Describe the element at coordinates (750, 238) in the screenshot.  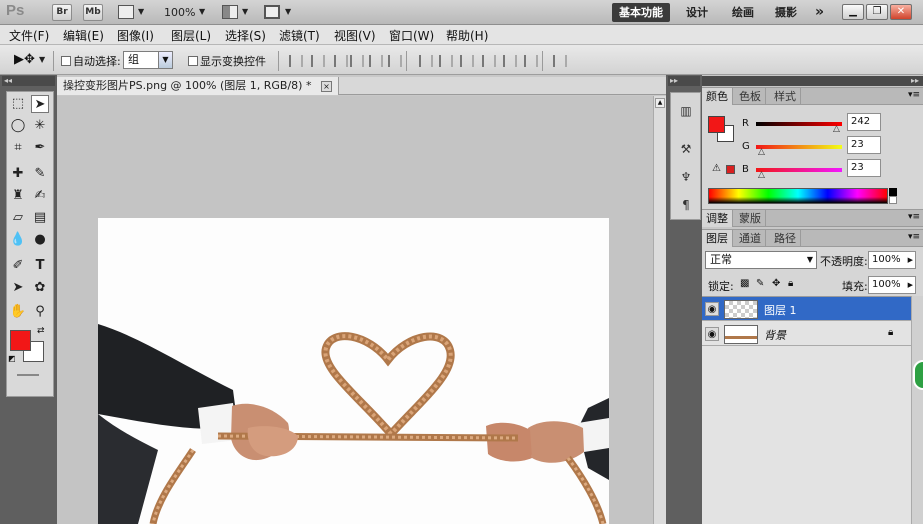
I see `tab-channels: 通道` at that location.